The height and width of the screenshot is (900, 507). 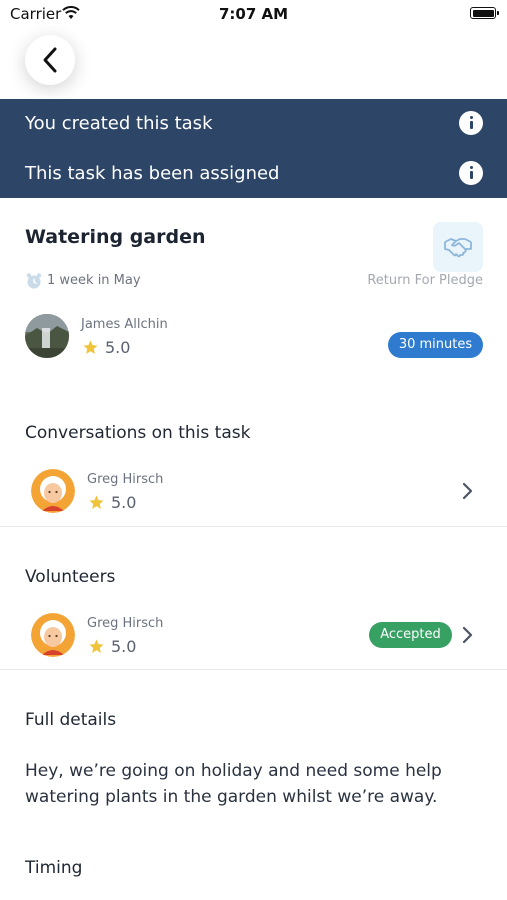 What do you see at coordinates (410, 635) in the screenshot?
I see `status-badge: Accepted` at bounding box center [410, 635].